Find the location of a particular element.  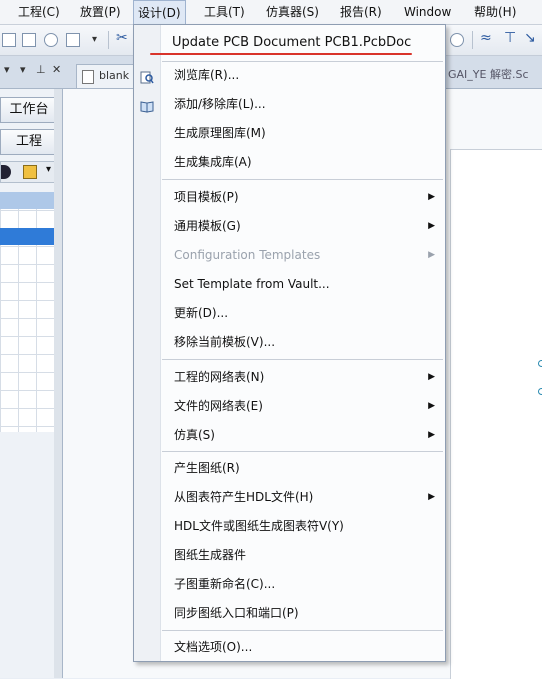

menu-simulator: 仿真器(S) is located at coordinates (292, 12).